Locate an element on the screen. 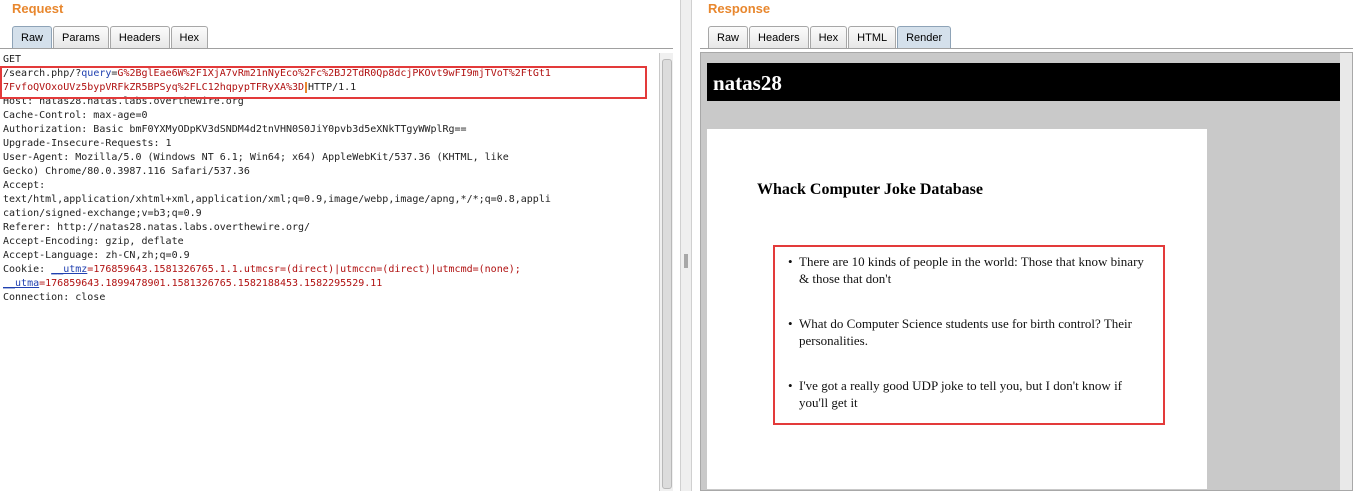 Image resolution: width=1353 pixels, height=491 pixels. request-tab-divider is located at coordinates (336, 48).